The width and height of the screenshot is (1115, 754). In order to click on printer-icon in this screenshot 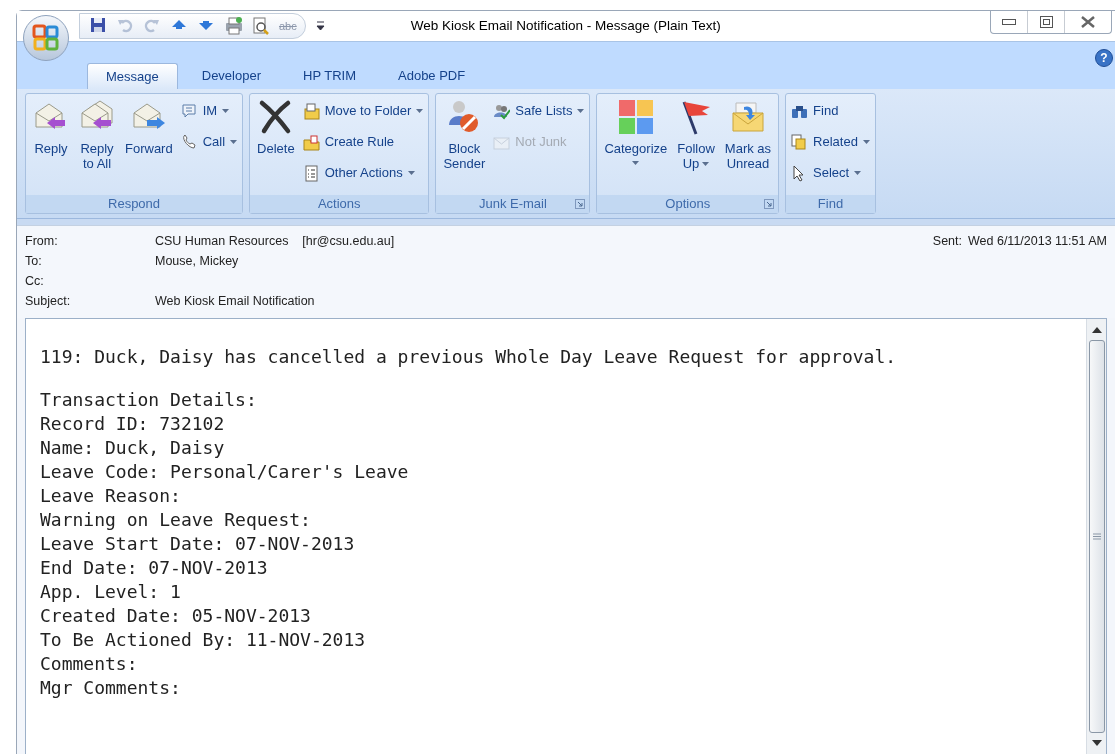, I will do `click(234, 26)`.